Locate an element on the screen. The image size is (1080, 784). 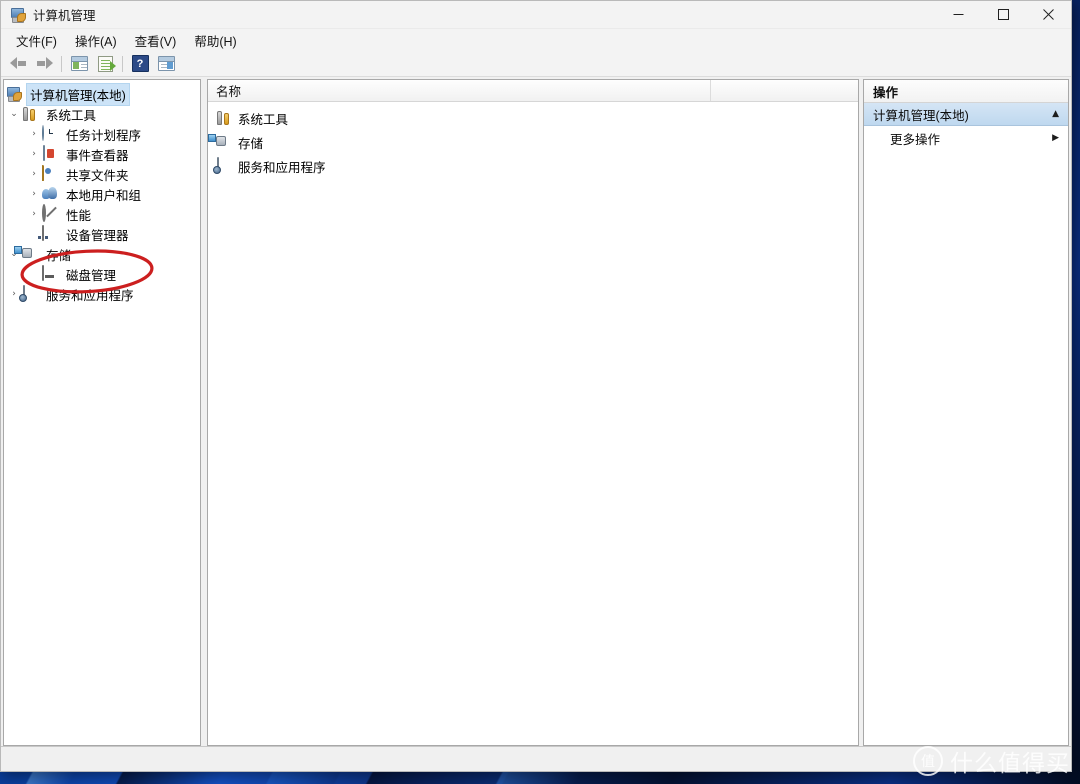
forward-button is located at coordinates (44, 64).